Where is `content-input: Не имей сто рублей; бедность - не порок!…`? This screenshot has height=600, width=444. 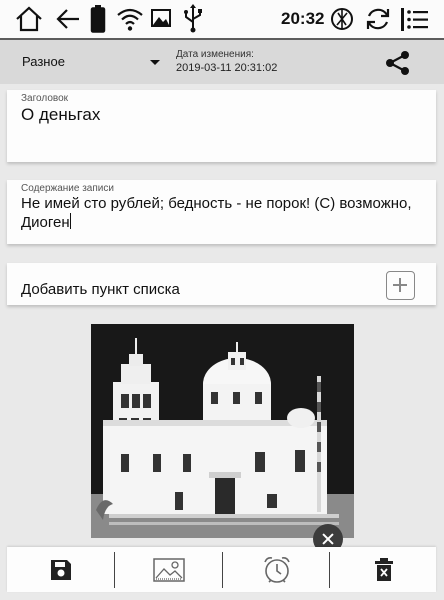 content-input: Не имей сто рублей; бедность - не порок!… is located at coordinates (221, 213).